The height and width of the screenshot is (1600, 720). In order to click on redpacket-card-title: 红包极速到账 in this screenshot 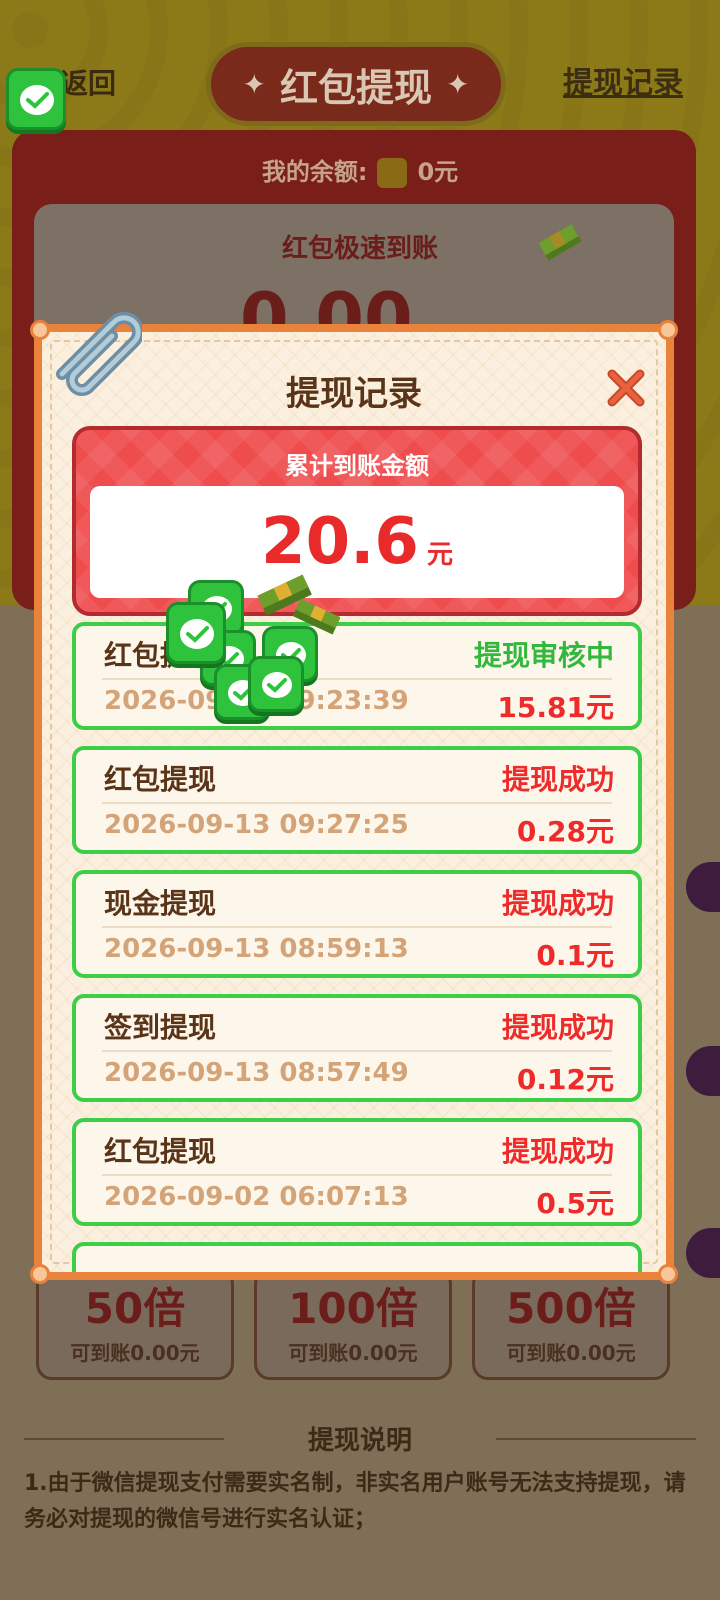, I will do `click(359, 249)`.